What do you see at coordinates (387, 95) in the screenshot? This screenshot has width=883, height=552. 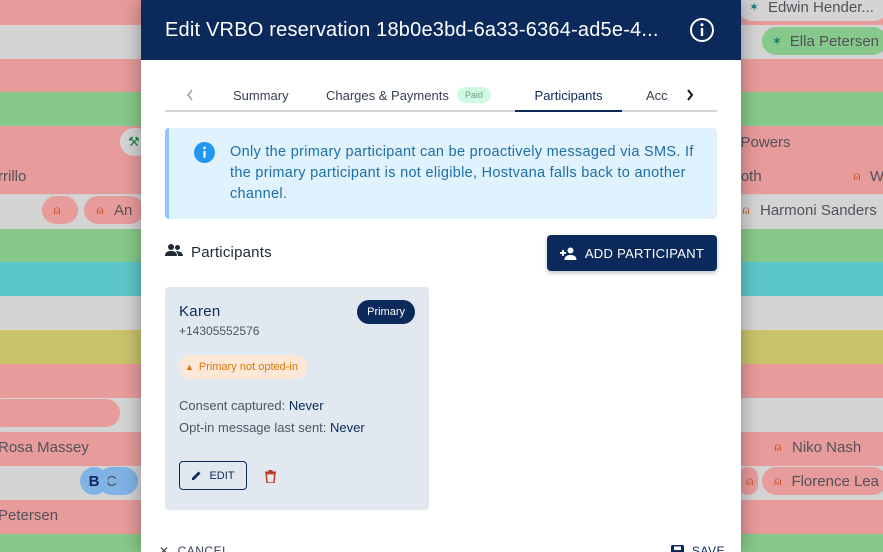 I see `tab-charges-label: Charges & Payments` at bounding box center [387, 95].